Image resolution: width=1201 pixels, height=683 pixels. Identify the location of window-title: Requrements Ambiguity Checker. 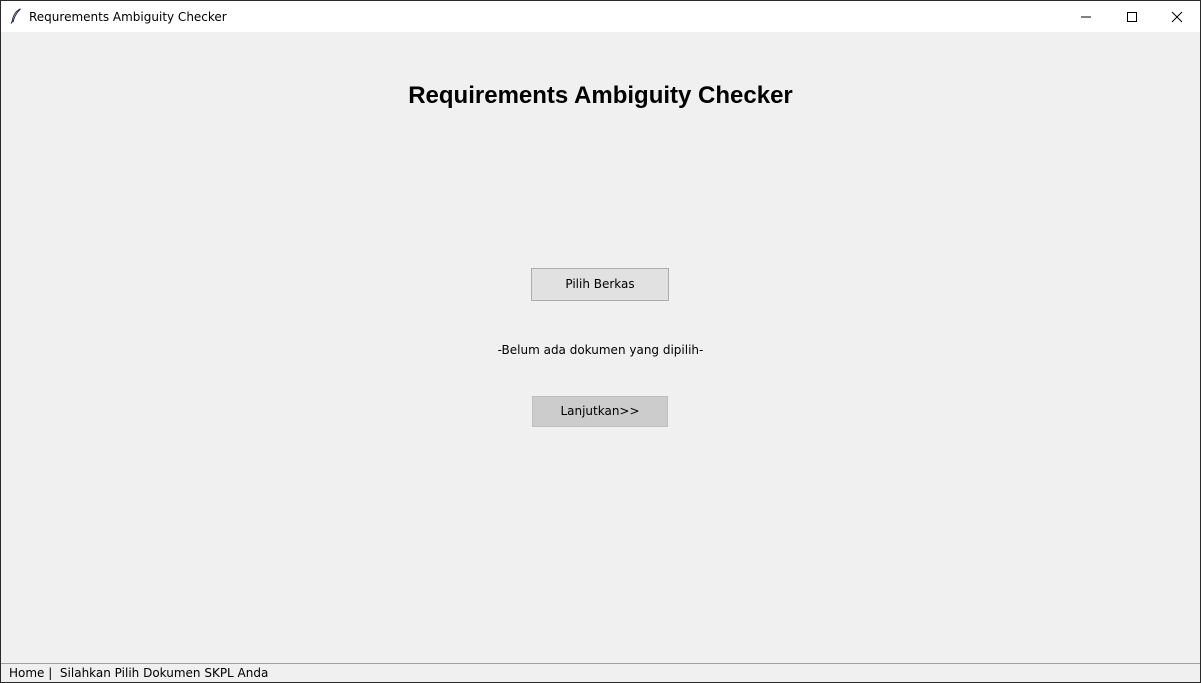
(128, 17).